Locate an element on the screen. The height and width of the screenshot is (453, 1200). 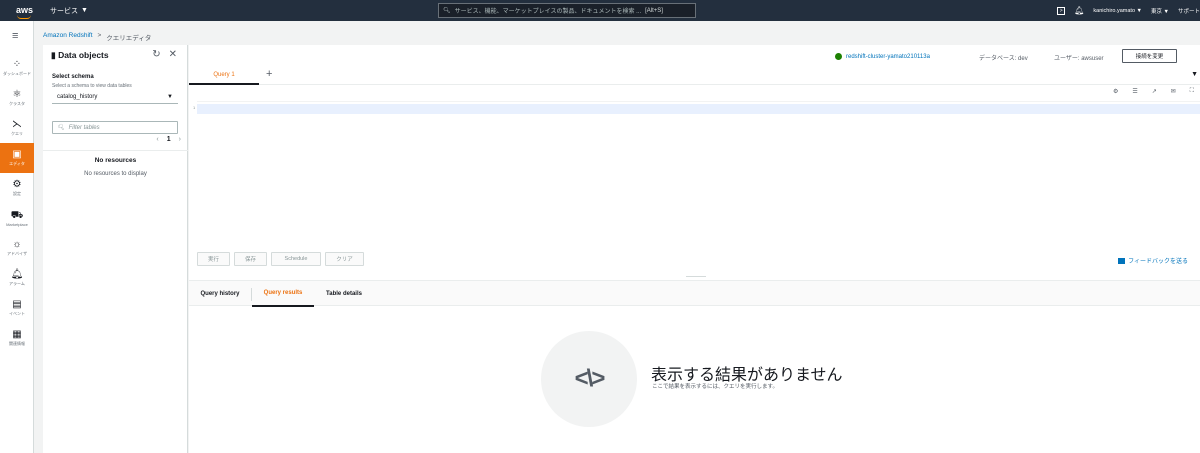
close-icon: ✕ is located at coordinates (173, 54).